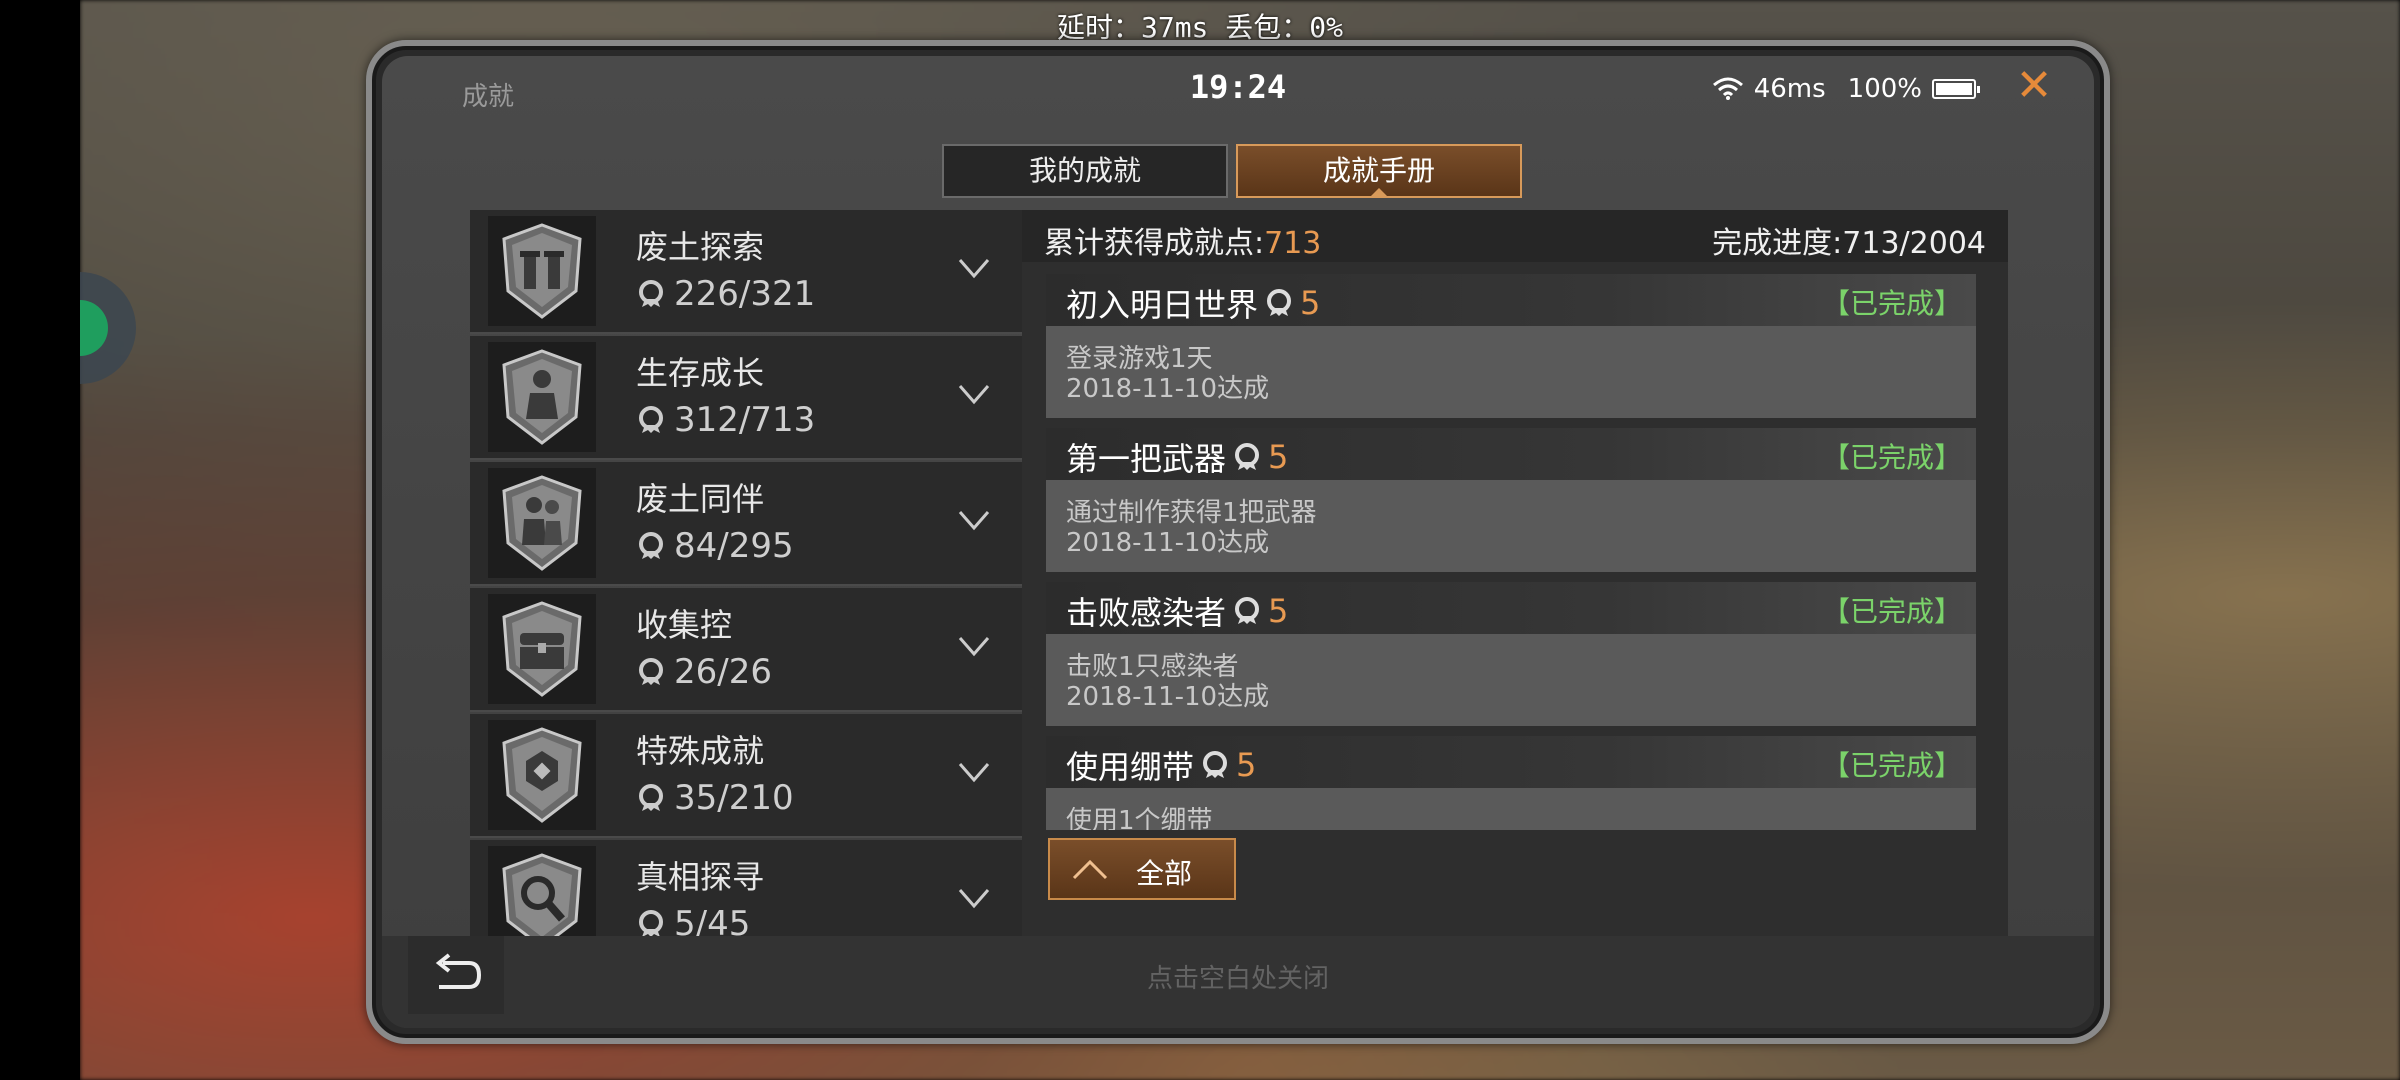 The width and height of the screenshot is (2400, 1080). What do you see at coordinates (1511, 608) in the screenshot?
I see `achievement-header: 击败感染者 5 【已完成】` at bounding box center [1511, 608].